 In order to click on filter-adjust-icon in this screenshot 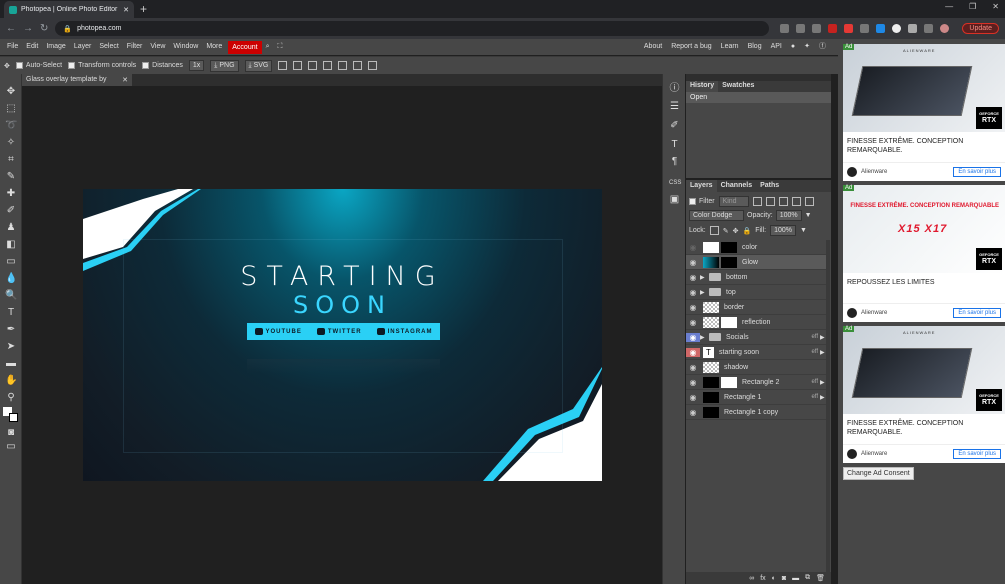, I will do `click(770, 201)`.